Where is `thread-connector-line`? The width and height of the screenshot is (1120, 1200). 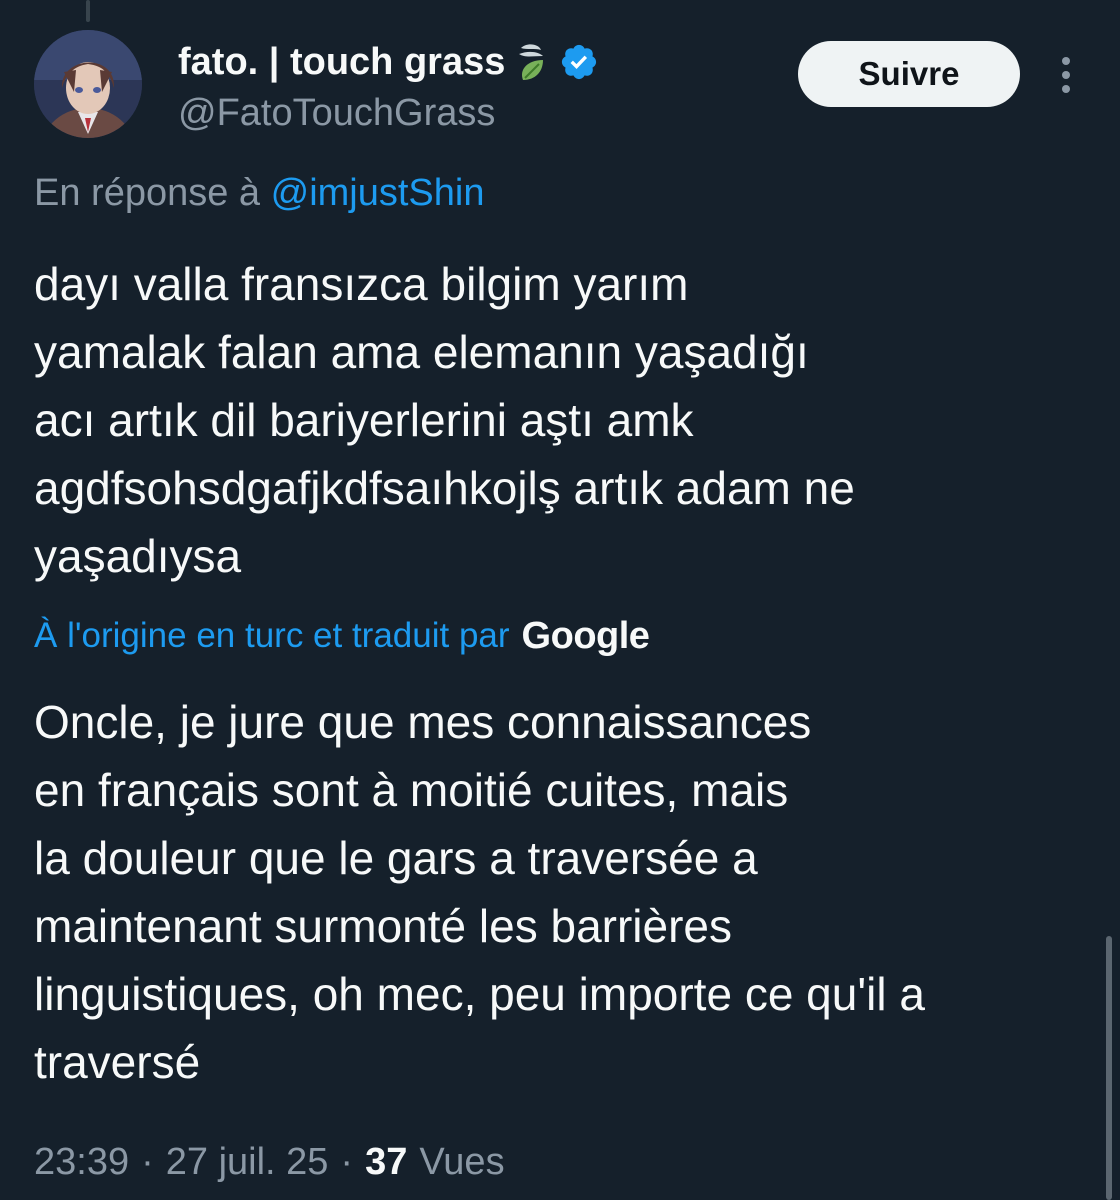 thread-connector-line is located at coordinates (88, 11).